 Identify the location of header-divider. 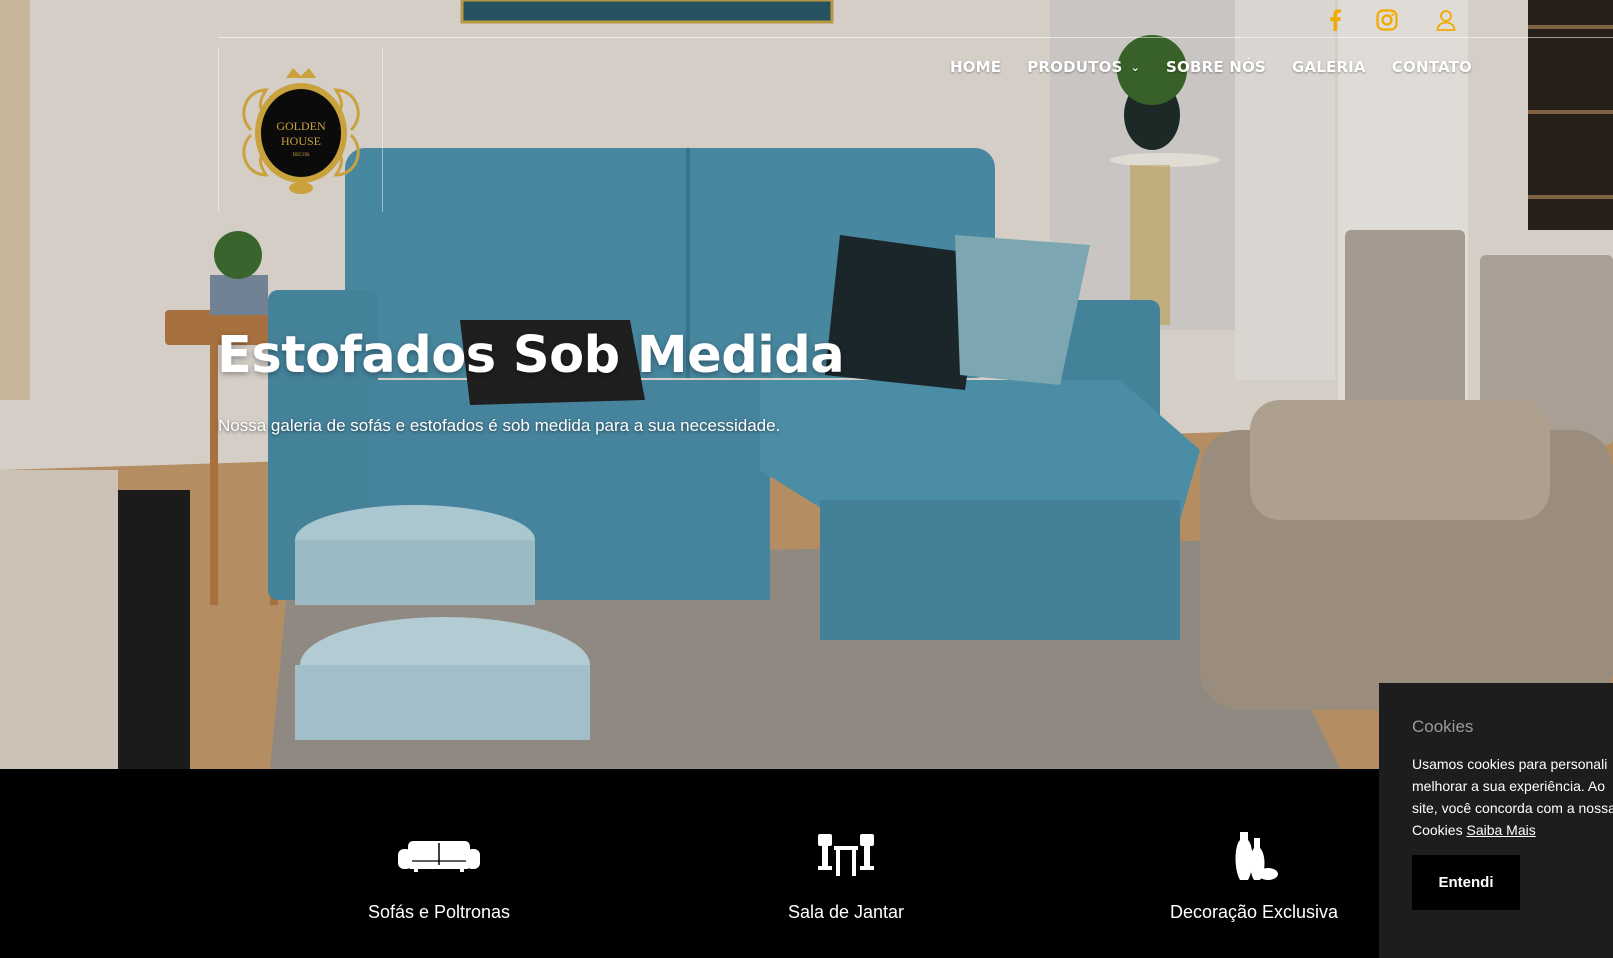
(915, 37).